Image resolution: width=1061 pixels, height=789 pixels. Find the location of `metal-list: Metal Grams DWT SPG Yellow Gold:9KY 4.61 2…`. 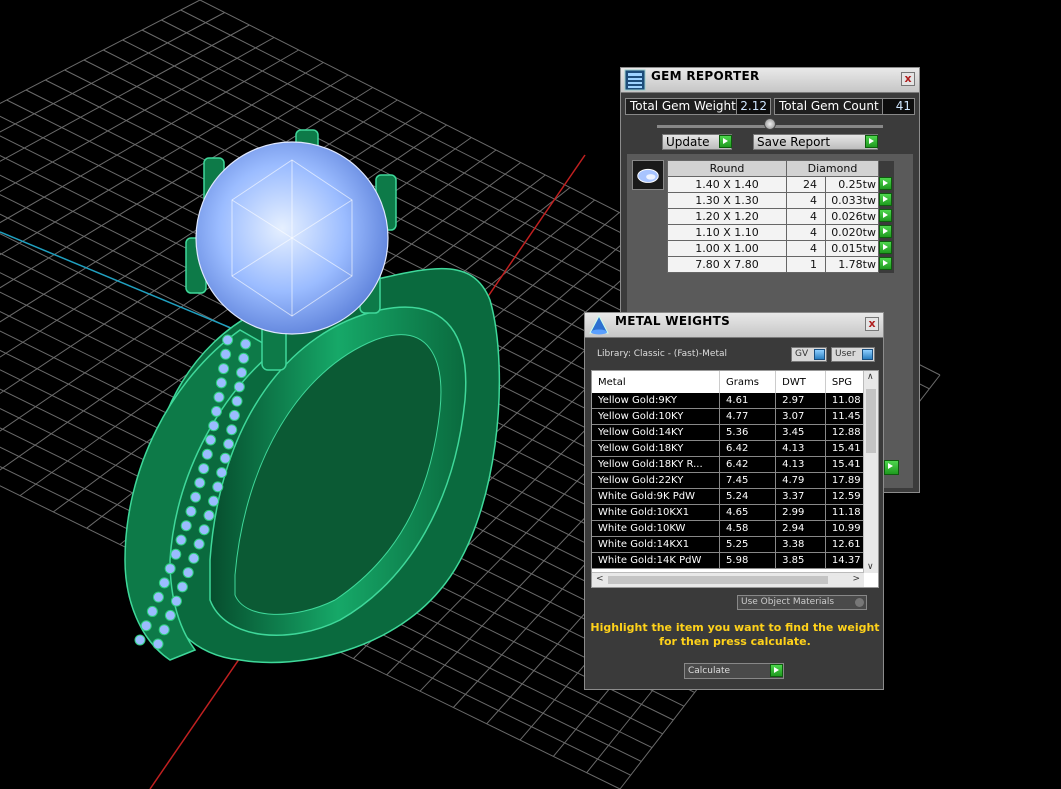

metal-list: Metal Grams DWT SPG Yellow Gold:9KY 4.61 2… is located at coordinates (735, 479).